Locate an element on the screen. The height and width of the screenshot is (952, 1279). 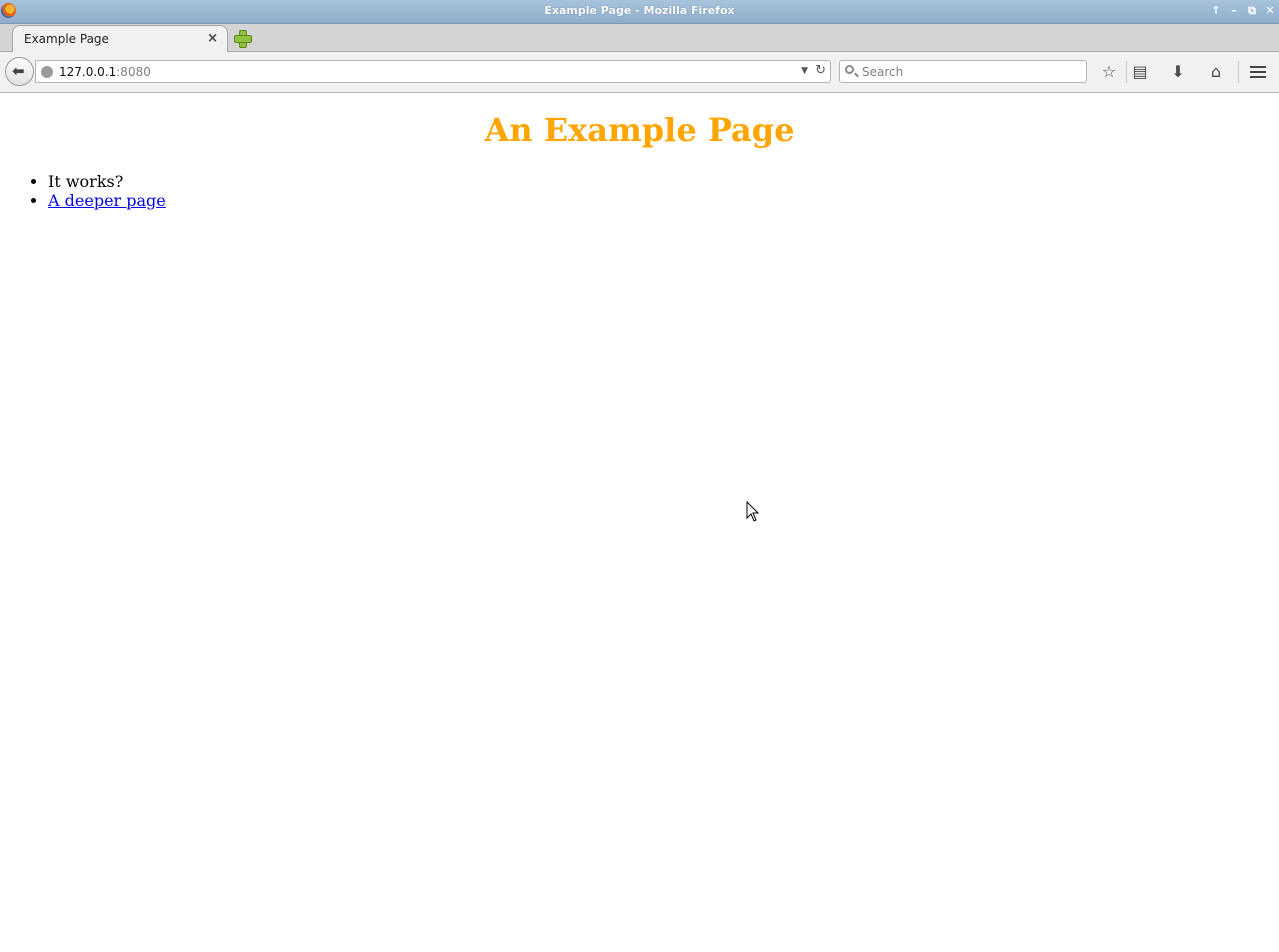
window-title-bar: Example Page - Mozilla Firefox ↑ – ⧉ ✕ is located at coordinates (639, 12).